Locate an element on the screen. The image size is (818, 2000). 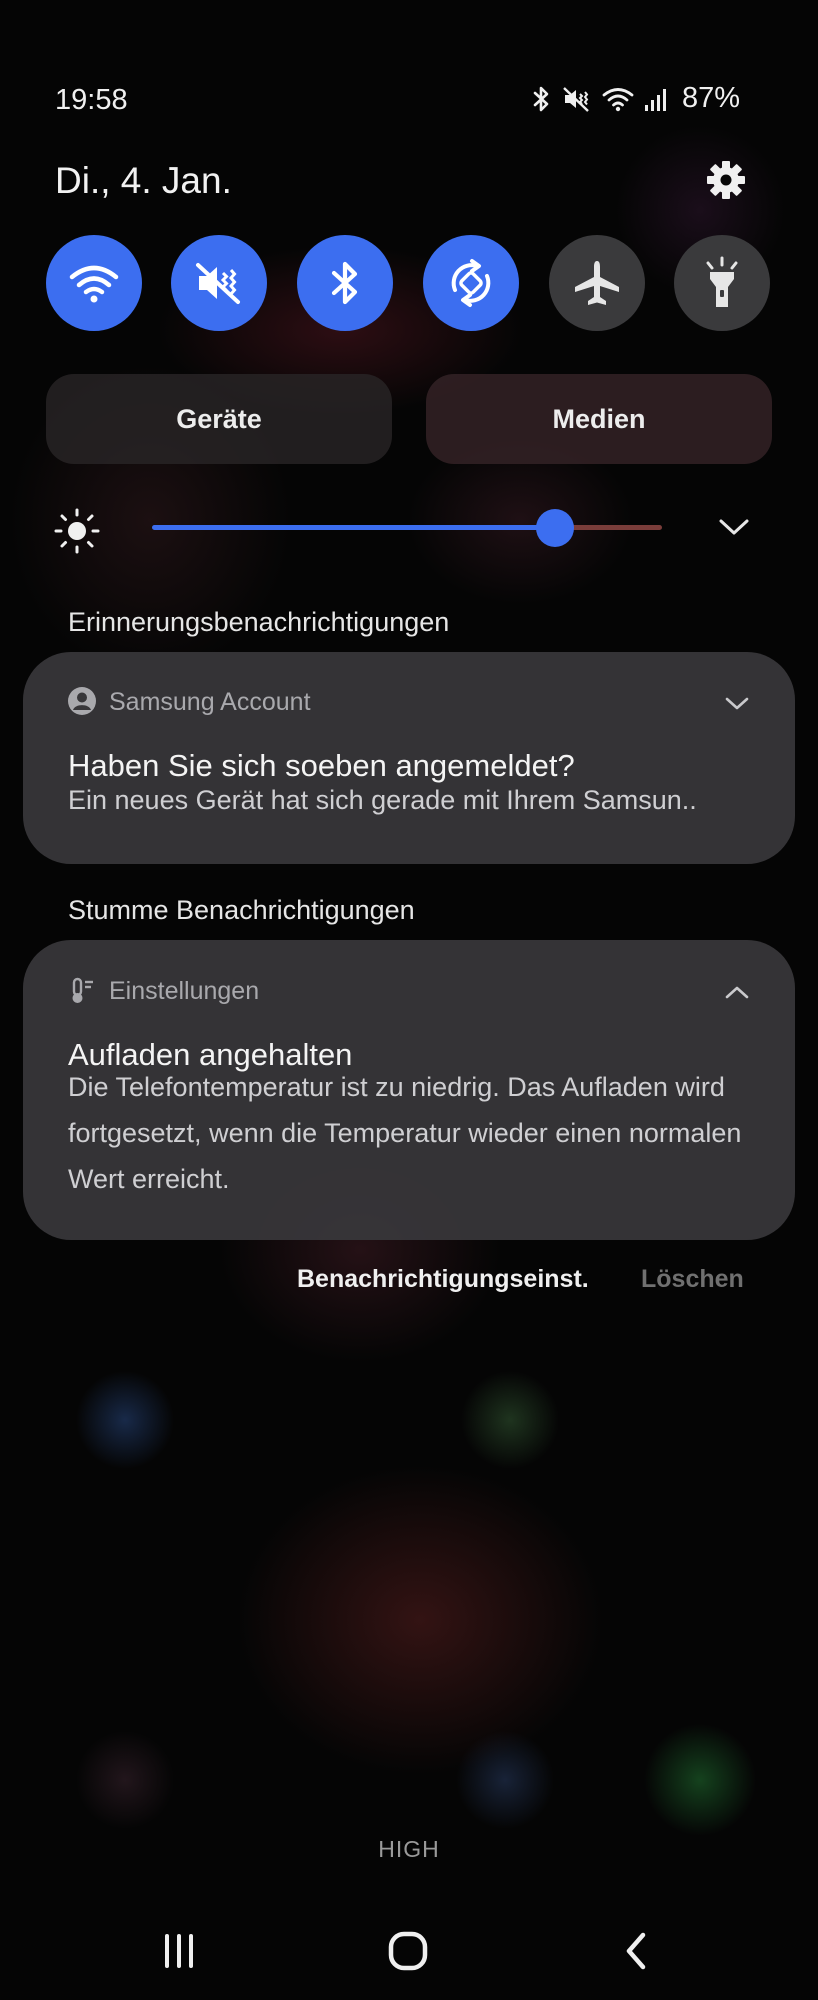
flashlight-icon is located at coordinates (722, 281).